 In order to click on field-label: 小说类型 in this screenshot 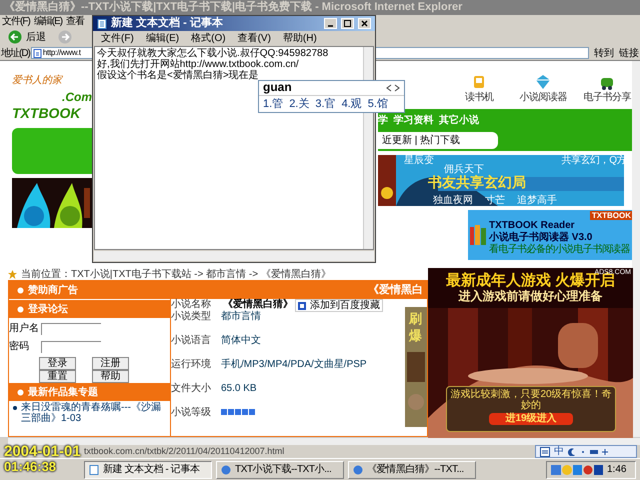, I will do `click(191, 316)`.